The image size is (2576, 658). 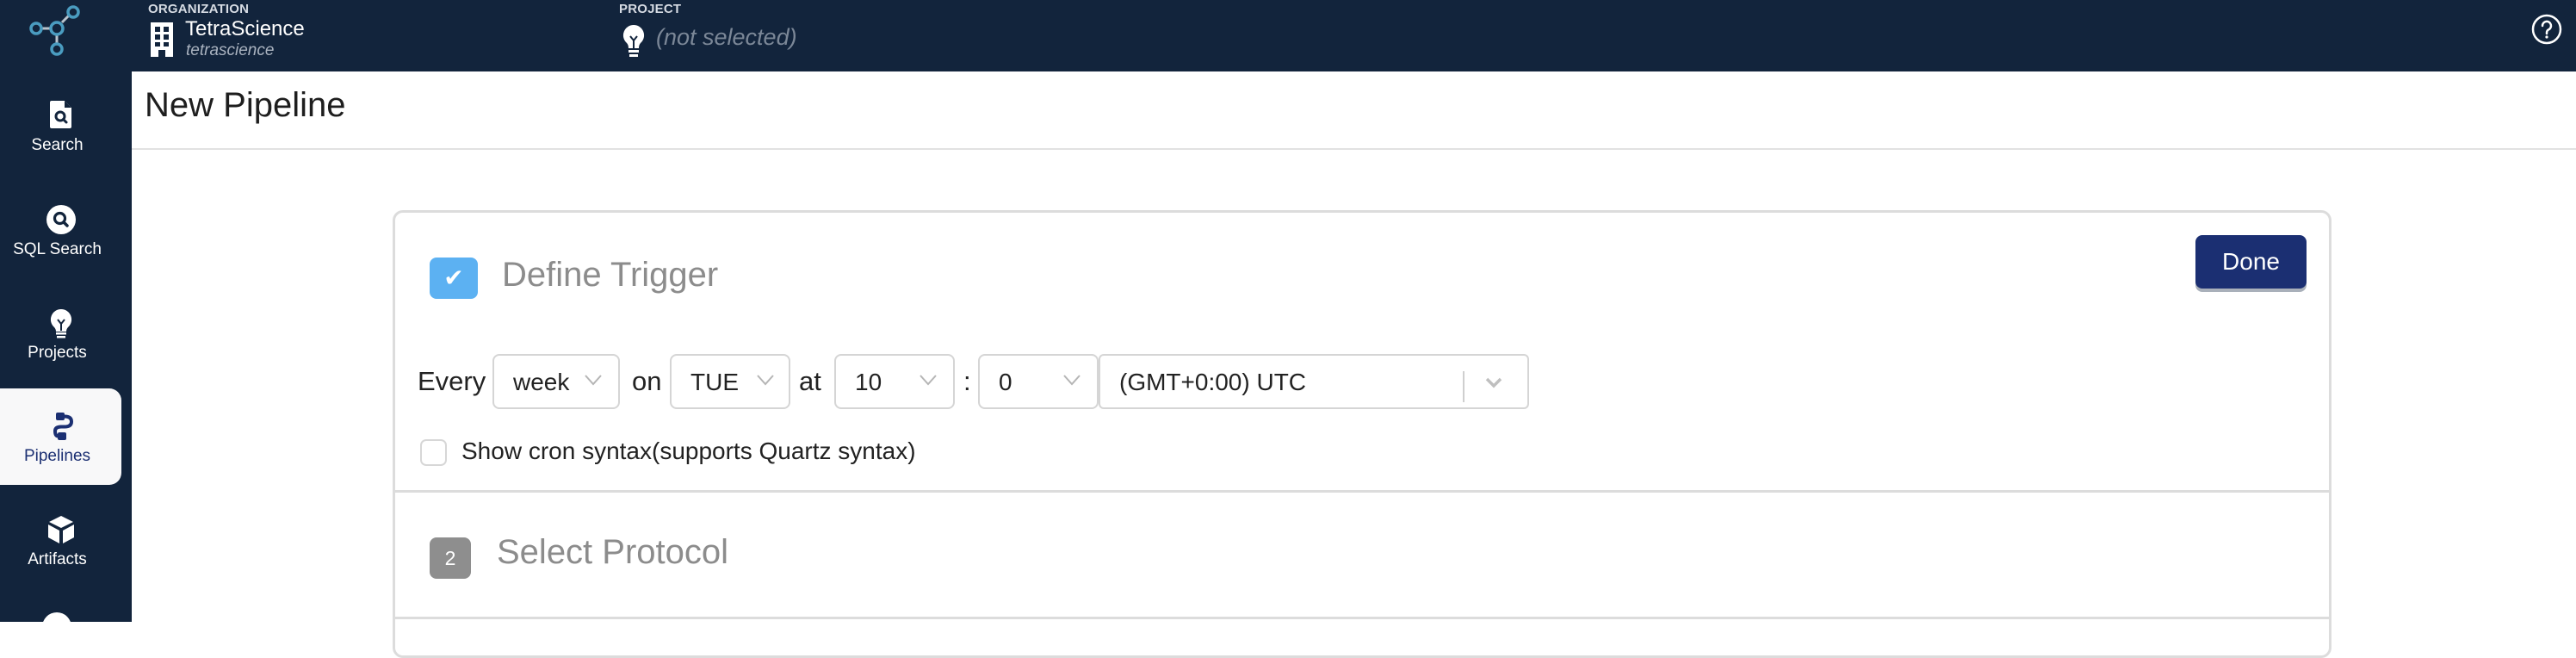 I want to click on sidebar-item-label: Pipelines, so click(x=57, y=456).